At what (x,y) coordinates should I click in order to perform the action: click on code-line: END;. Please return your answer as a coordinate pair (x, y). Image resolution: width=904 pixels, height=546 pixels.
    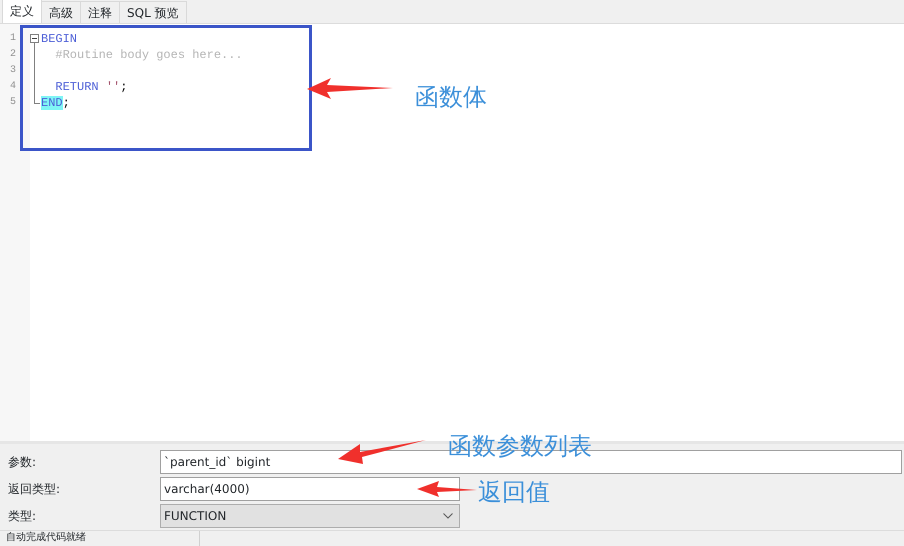
    Looking at the image, I should click on (55, 103).